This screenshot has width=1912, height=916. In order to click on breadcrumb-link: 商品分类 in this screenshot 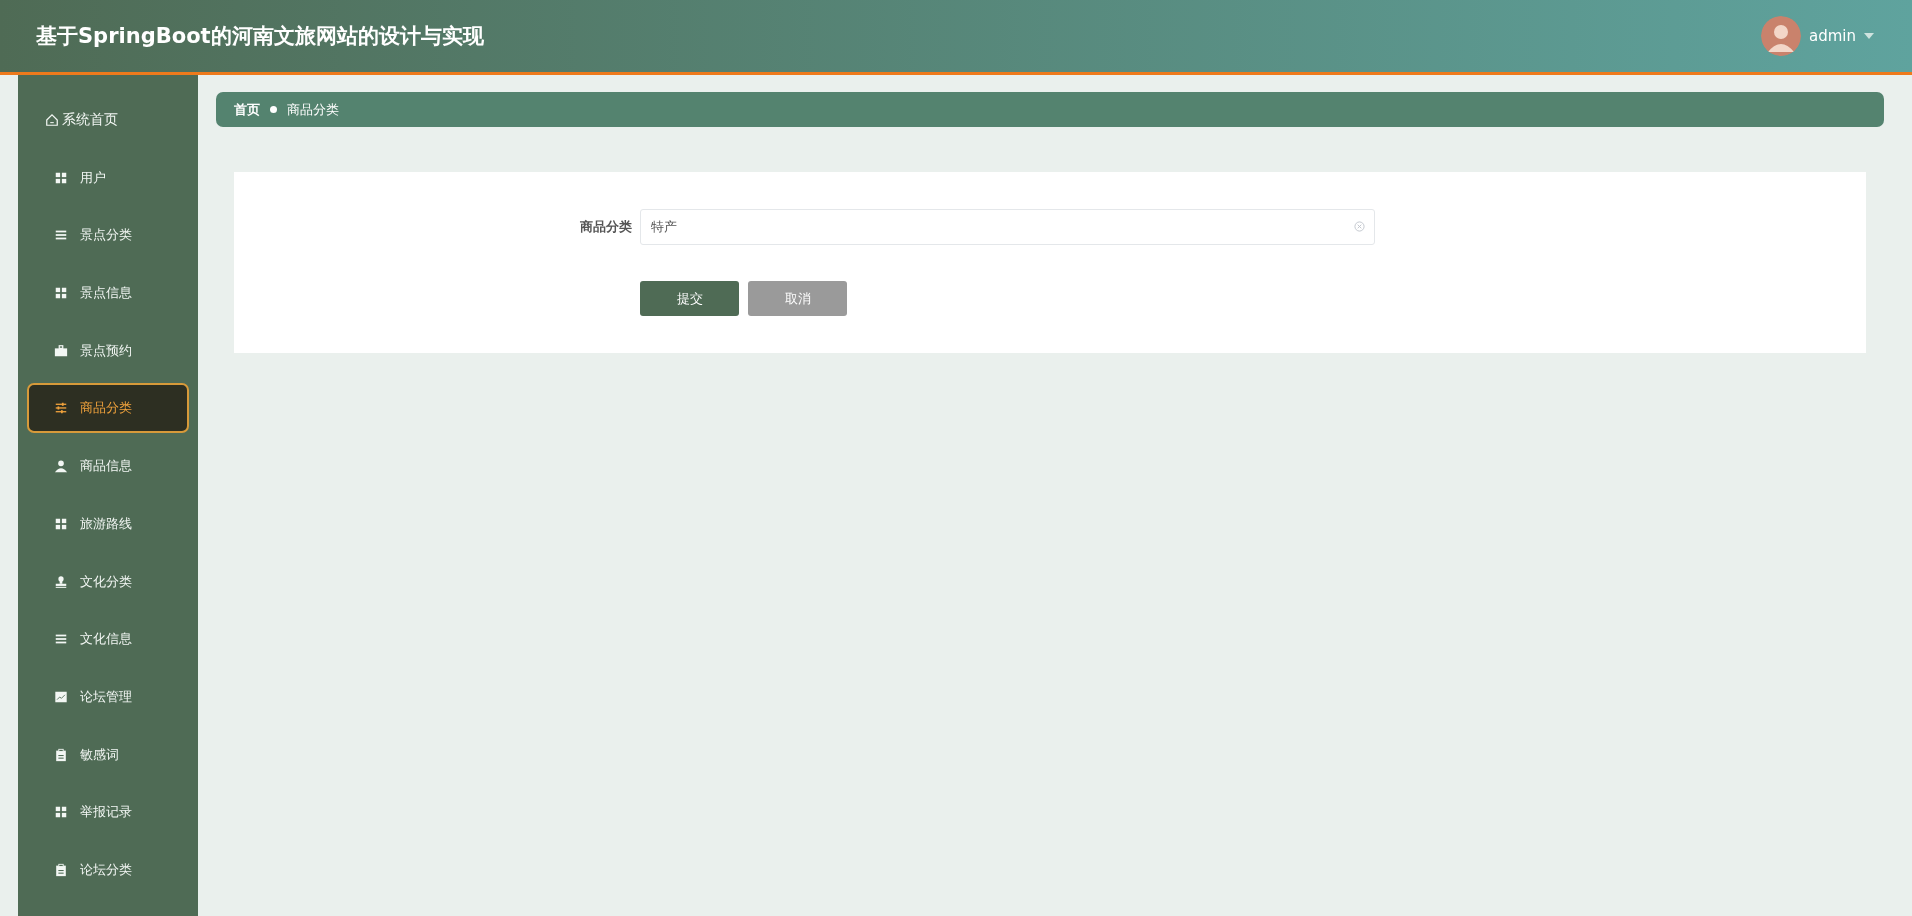, I will do `click(313, 109)`.